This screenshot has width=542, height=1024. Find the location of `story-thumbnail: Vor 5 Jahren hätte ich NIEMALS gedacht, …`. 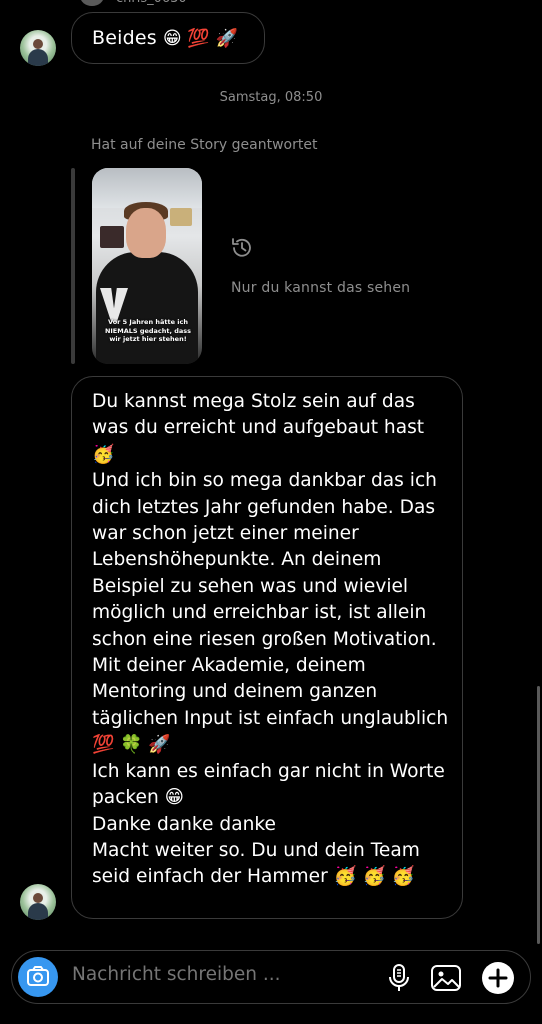

story-thumbnail: Vor 5 Jahren hätte ich NIEMALS gedacht, … is located at coordinates (147, 266).